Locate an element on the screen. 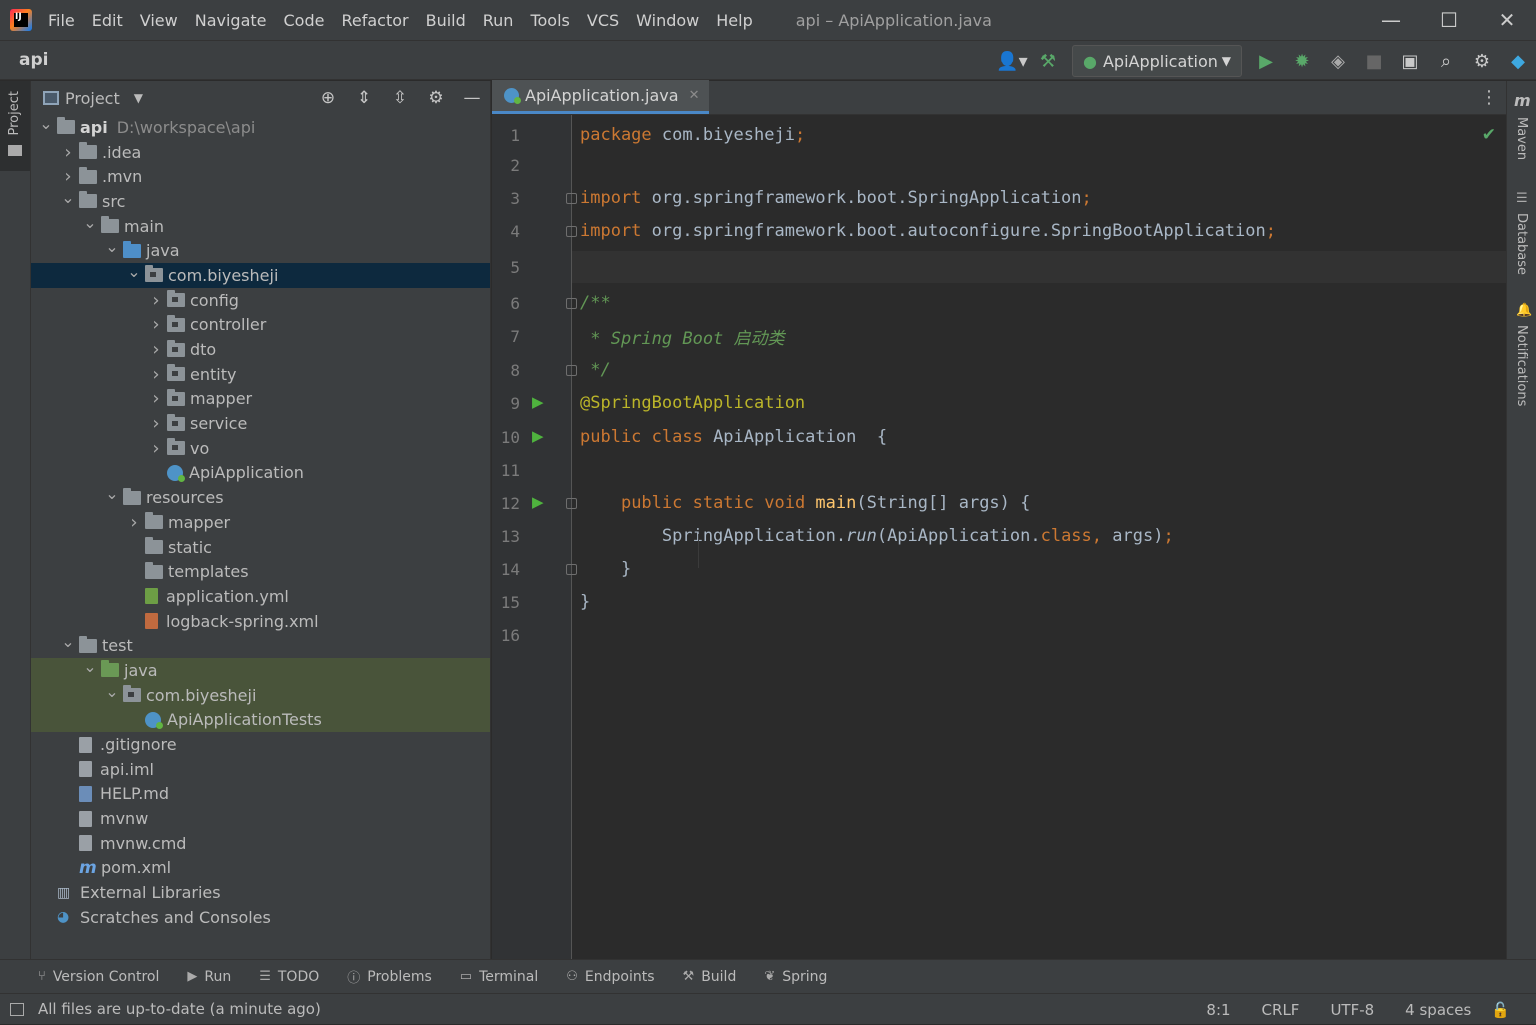 This screenshot has height=1025, width=1536. menu-view: View is located at coordinates (159, 20).